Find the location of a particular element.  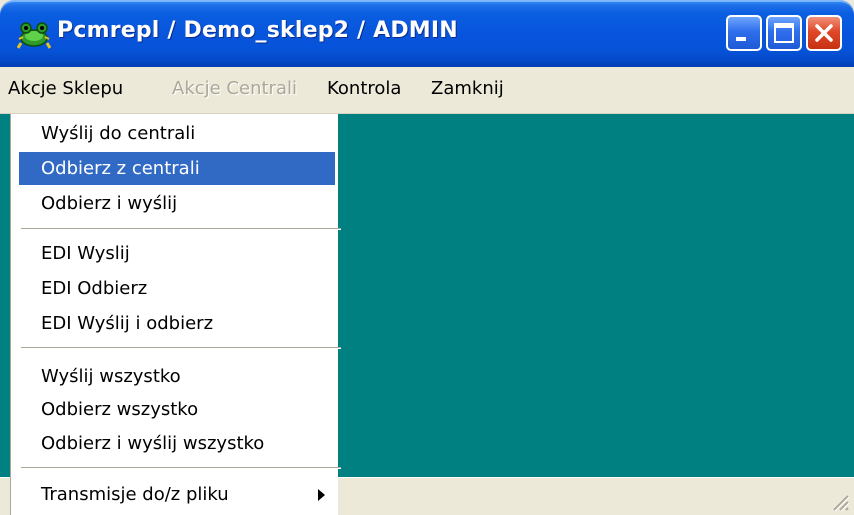

minimize-button is located at coordinates (744, 33).